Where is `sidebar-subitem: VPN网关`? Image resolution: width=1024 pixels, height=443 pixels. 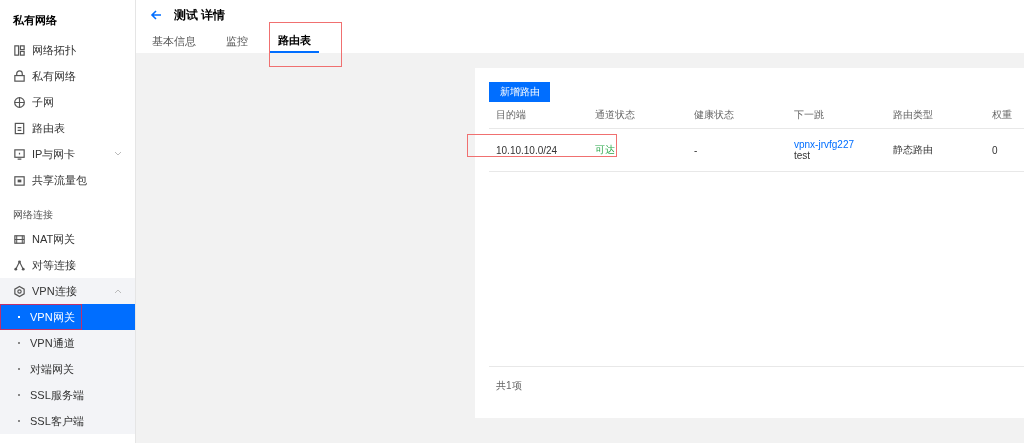
sidebar-subitem: VPN网关 is located at coordinates (67, 317).